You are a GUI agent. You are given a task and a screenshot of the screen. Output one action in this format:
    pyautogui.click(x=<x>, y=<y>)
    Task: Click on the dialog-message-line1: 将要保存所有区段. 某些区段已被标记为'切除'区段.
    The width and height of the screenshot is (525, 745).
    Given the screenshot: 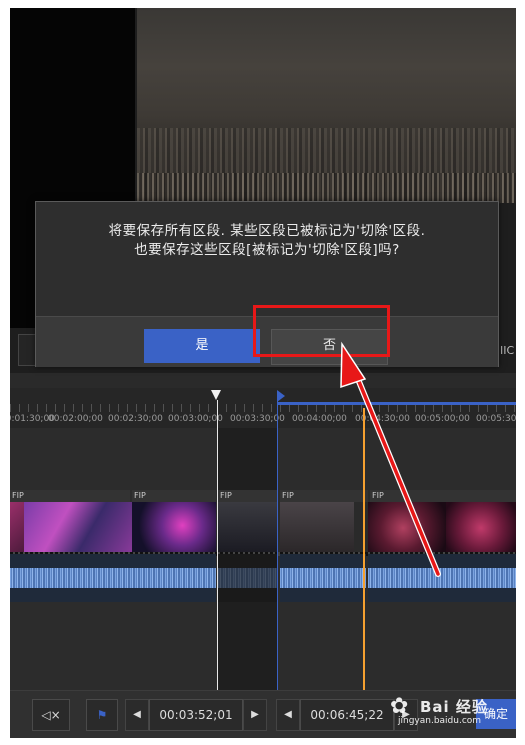 What is the action you would take?
    pyautogui.click(x=267, y=231)
    